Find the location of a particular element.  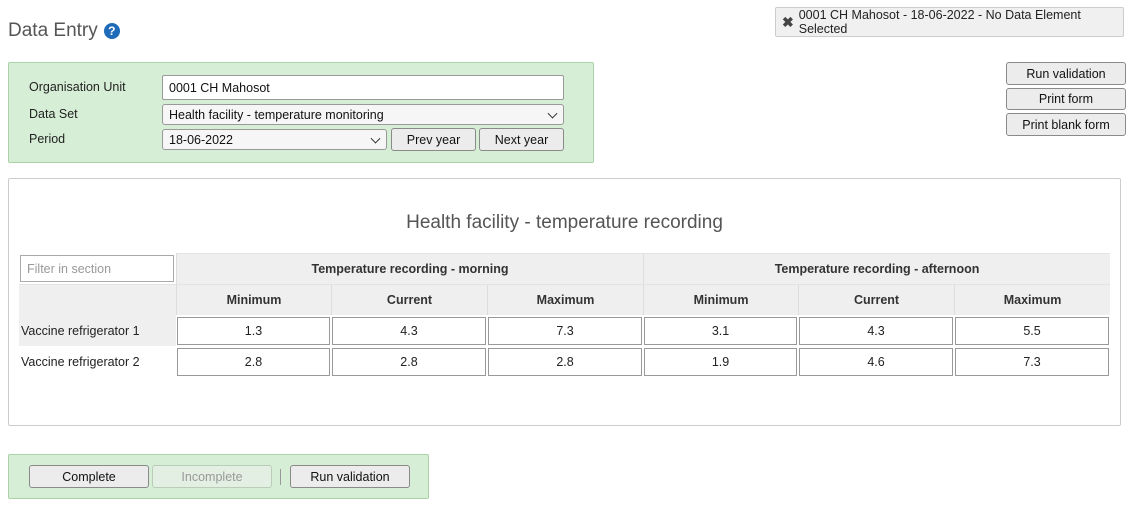

period-label: Period is located at coordinates (47, 139).